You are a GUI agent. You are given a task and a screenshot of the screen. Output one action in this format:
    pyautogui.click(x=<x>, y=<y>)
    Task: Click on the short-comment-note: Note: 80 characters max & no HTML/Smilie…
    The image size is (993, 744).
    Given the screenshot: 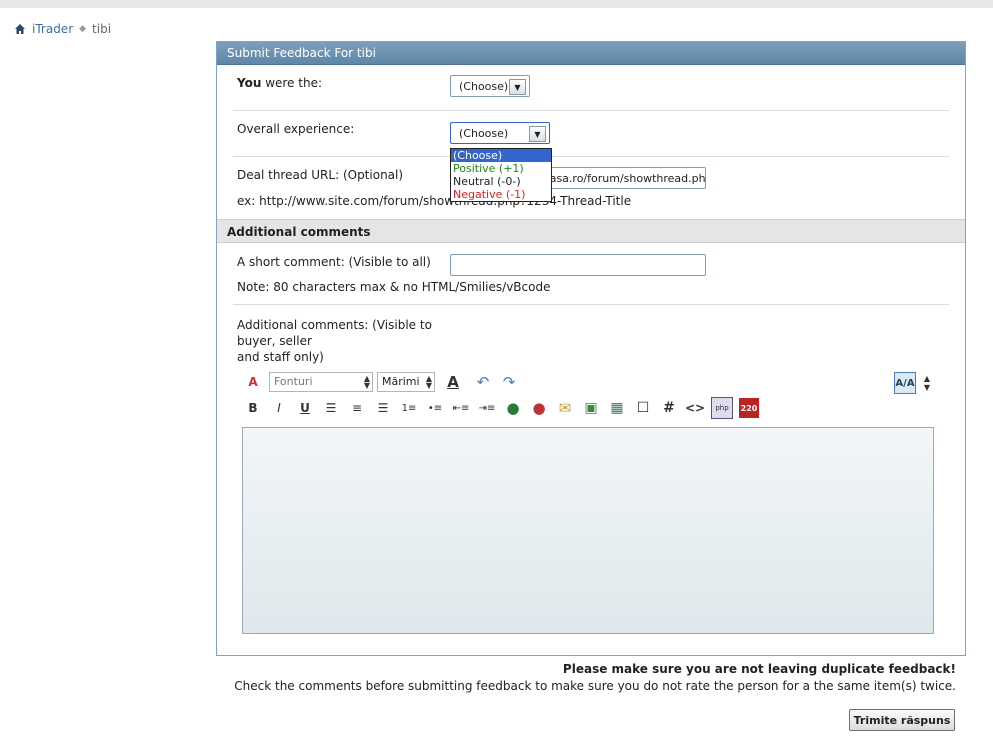 What is the action you would take?
    pyautogui.click(x=394, y=287)
    